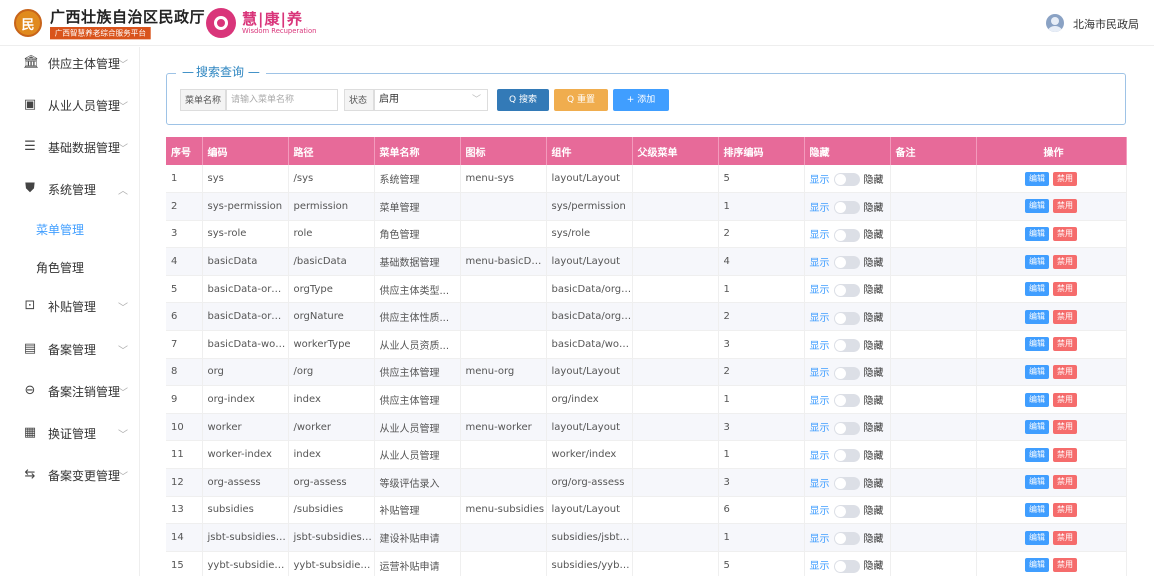 The height and width of the screenshot is (576, 1154). I want to click on cell-actions: 编辑 禁用, so click(1051, 482).